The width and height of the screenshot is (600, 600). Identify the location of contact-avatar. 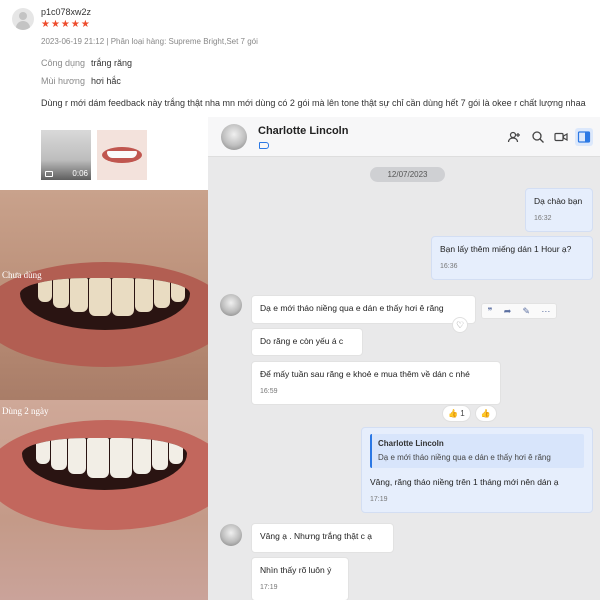
(234, 137).